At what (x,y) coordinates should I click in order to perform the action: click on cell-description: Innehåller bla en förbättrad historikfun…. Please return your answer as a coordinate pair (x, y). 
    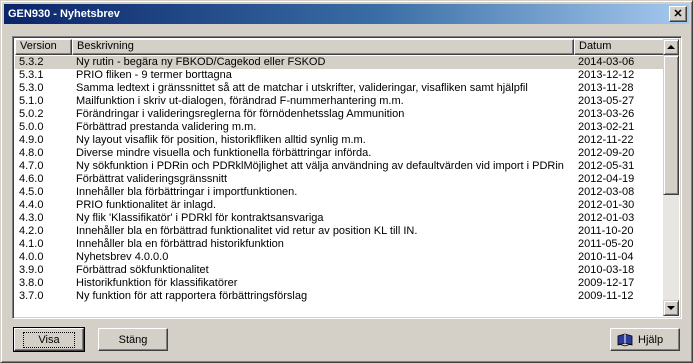
    Looking at the image, I should click on (180, 244).